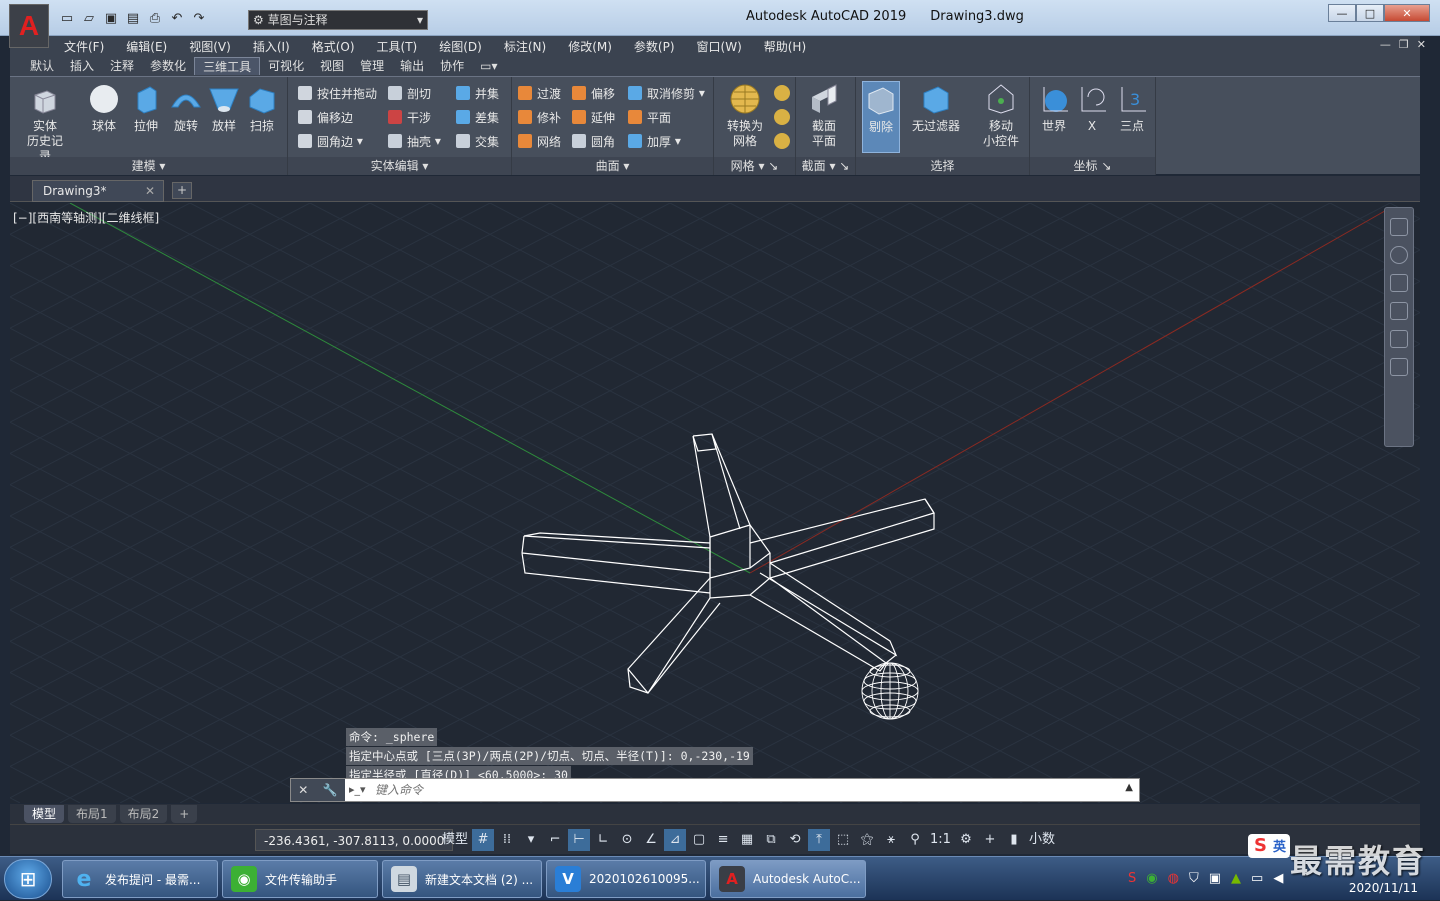 The width and height of the screenshot is (1440, 901). I want to click on menu-help: 帮助(H), so click(785, 46).